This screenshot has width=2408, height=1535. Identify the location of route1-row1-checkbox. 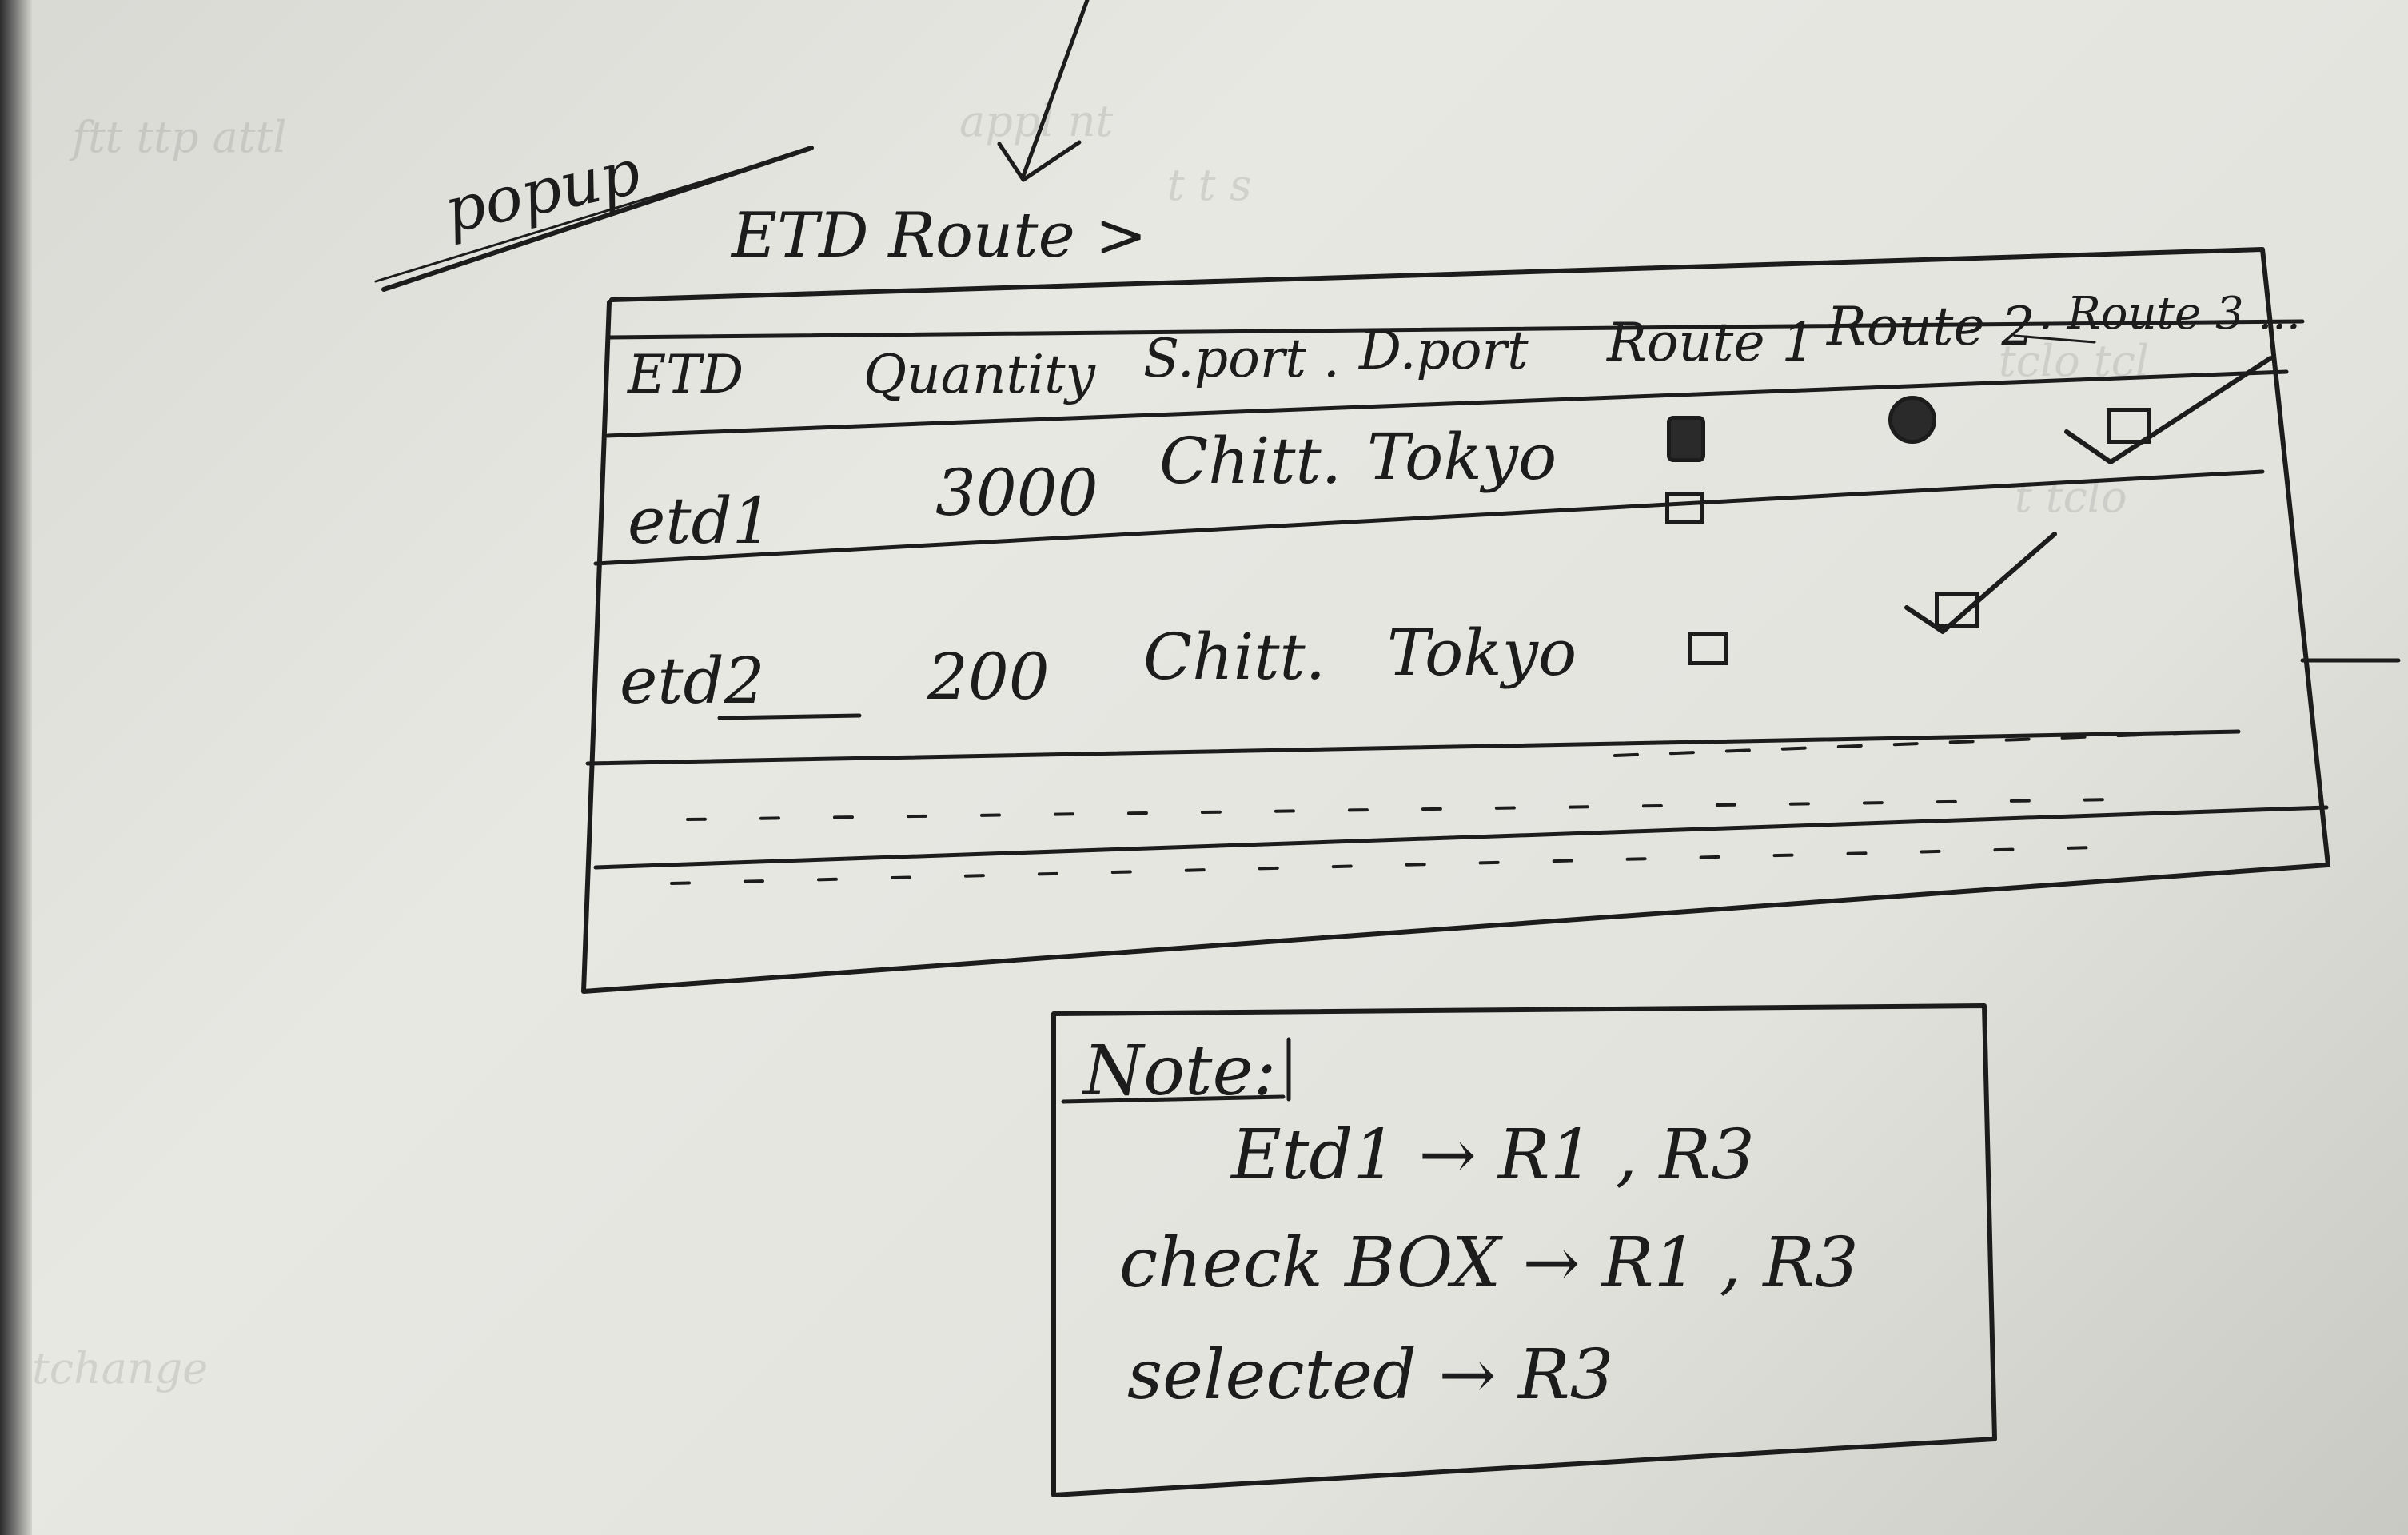
(1684, 508).